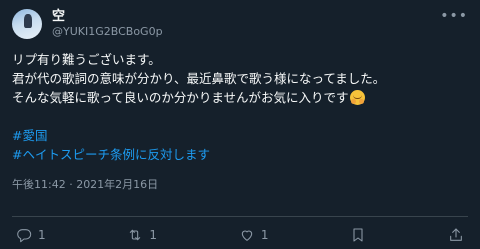 This screenshot has height=249, width=480. What do you see at coordinates (42, 235) in the screenshot?
I see `reply-count: 1` at bounding box center [42, 235].